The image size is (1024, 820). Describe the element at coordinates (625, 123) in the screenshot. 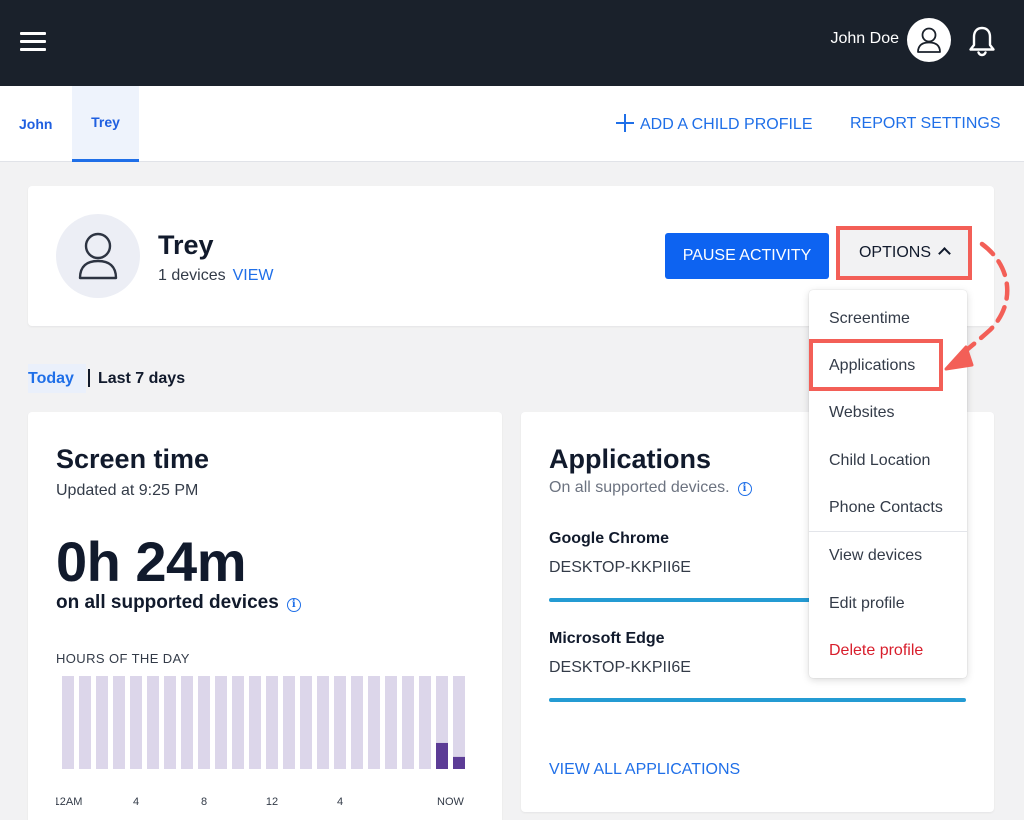

I see `plus-icon` at that location.